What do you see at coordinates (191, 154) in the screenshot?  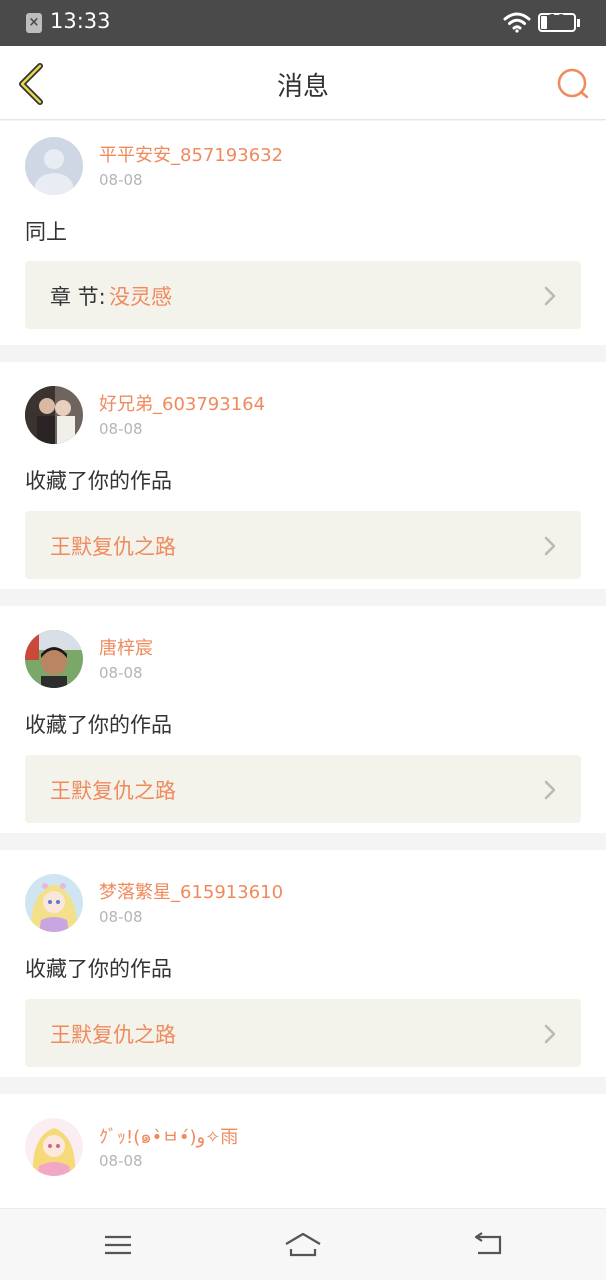 I see `username: 平平安安_857193632` at bounding box center [191, 154].